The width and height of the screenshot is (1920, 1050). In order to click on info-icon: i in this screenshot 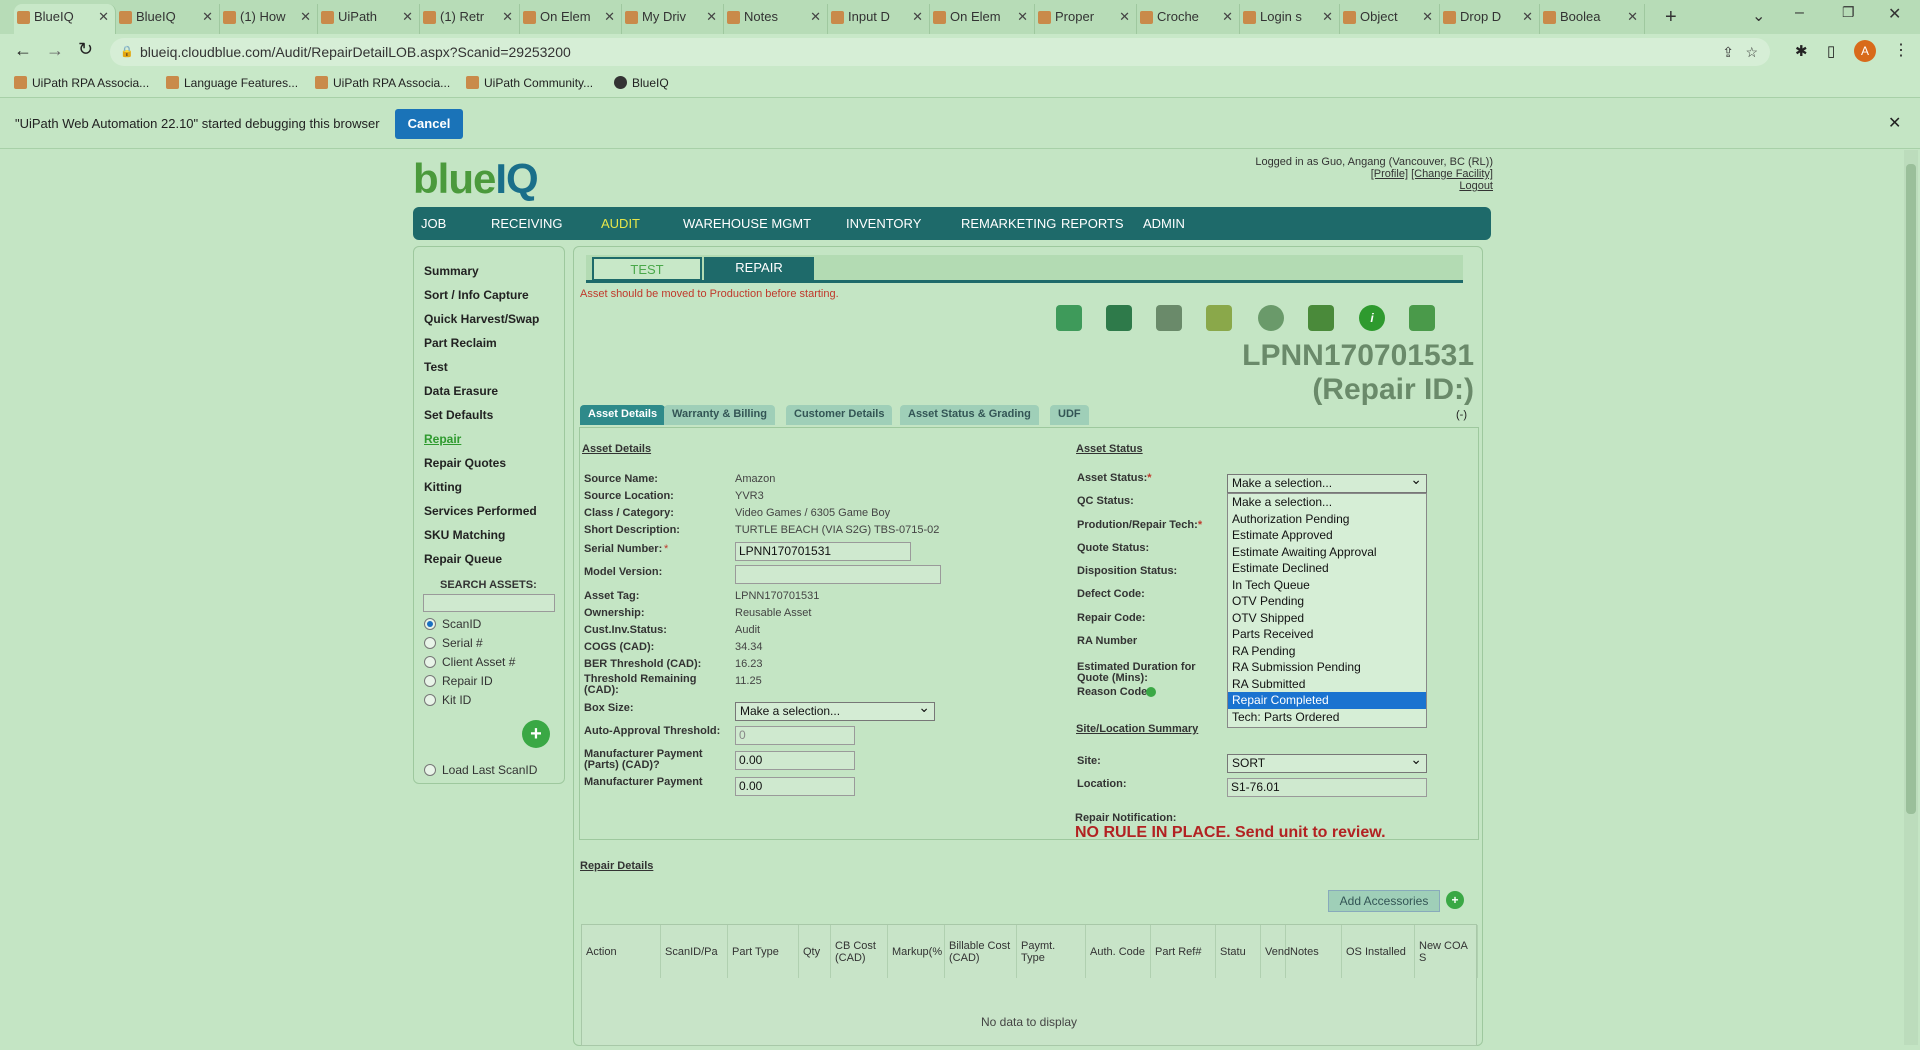, I will do `click(1372, 318)`.